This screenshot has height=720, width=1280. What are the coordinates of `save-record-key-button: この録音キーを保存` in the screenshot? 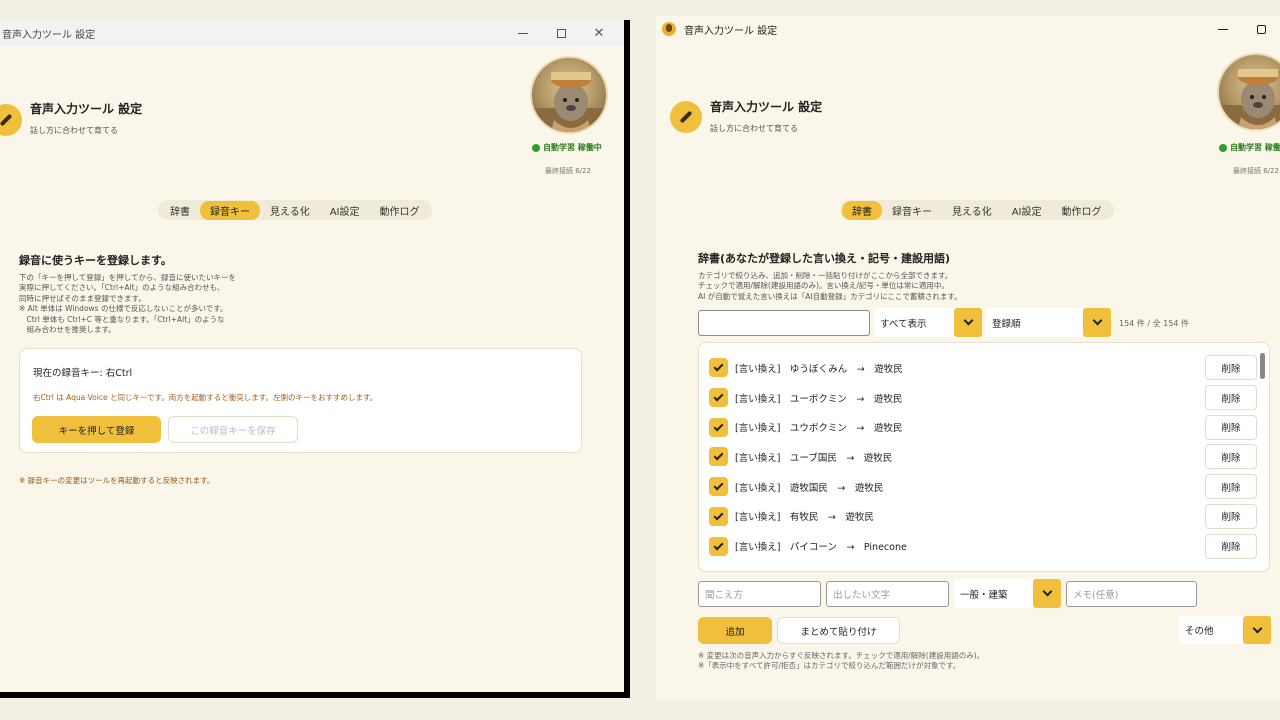 It's located at (233, 429).